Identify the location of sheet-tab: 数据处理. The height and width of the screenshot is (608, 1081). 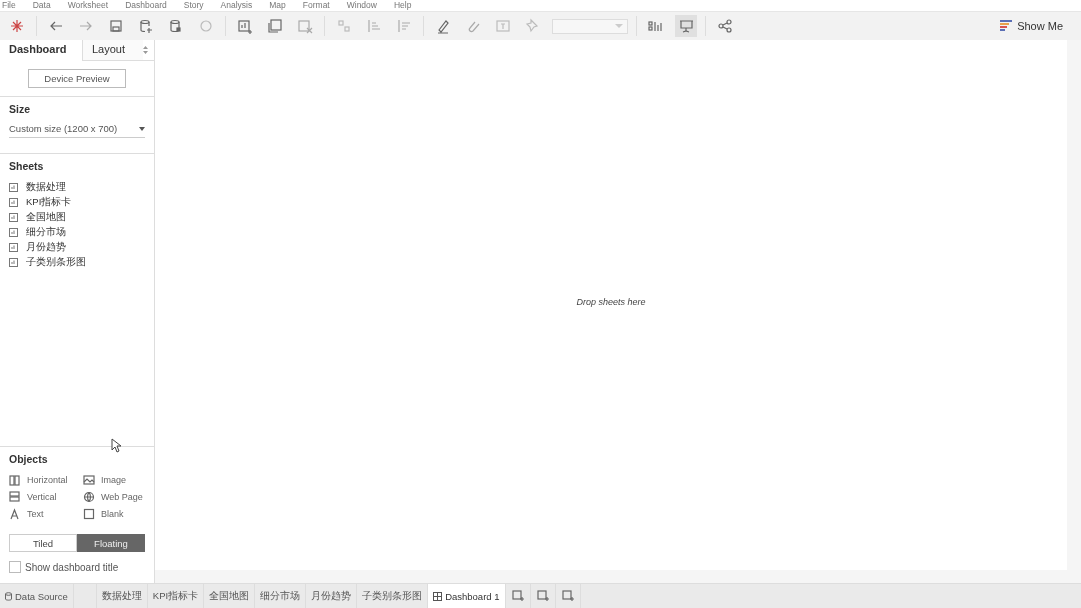
(122, 596).